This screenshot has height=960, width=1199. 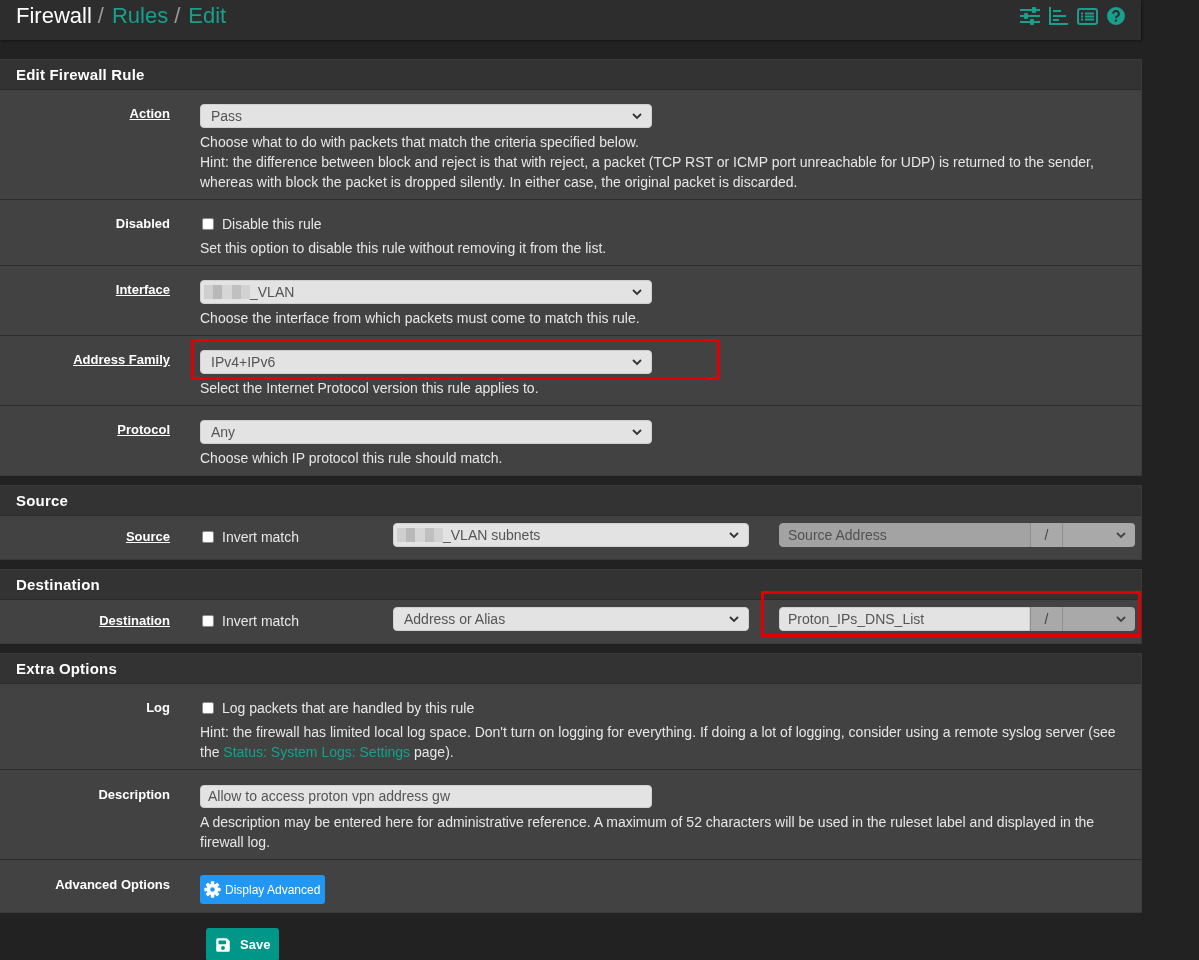 What do you see at coordinates (426, 116) in the screenshot?
I see `dropdown: Pass` at bounding box center [426, 116].